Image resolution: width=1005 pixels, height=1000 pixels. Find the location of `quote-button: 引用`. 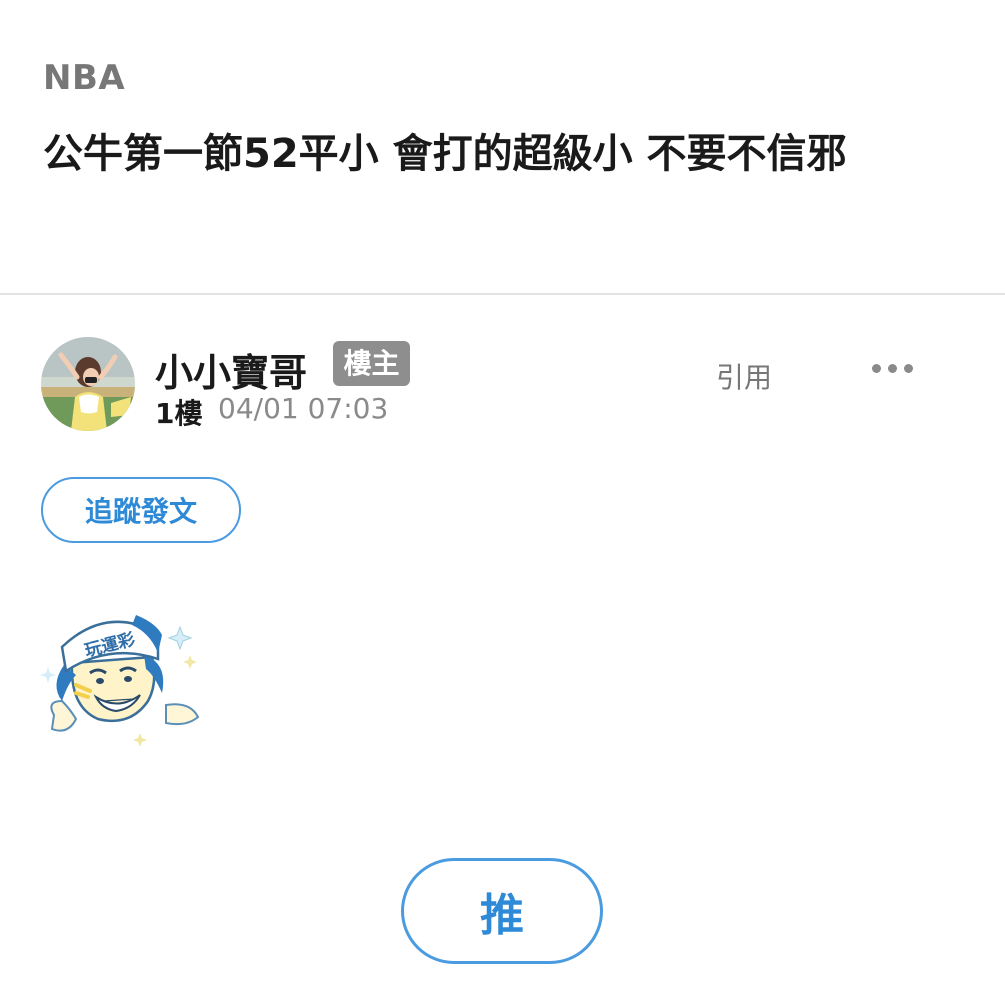

quote-button: 引用 is located at coordinates (744, 376).